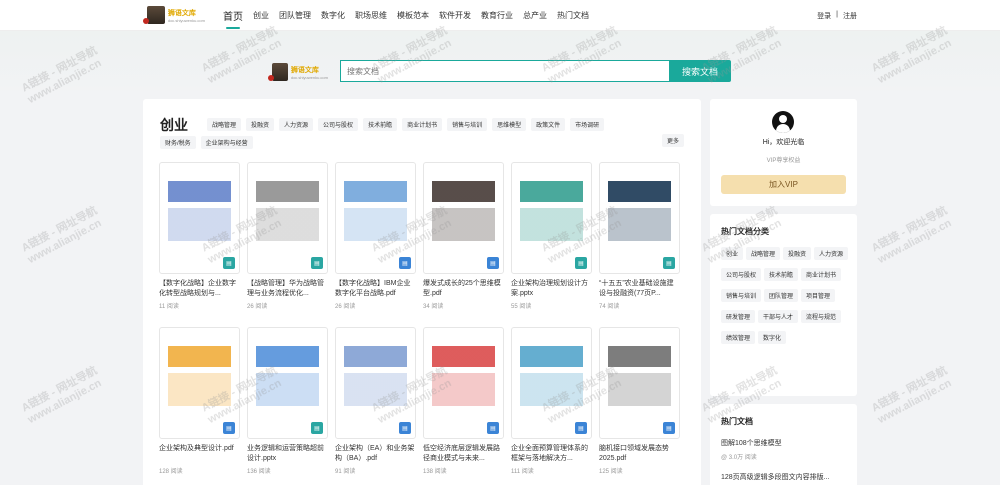  Describe the element at coordinates (413, 15) in the screenshot. I see `nav-item-templates: 模板范本` at that location.